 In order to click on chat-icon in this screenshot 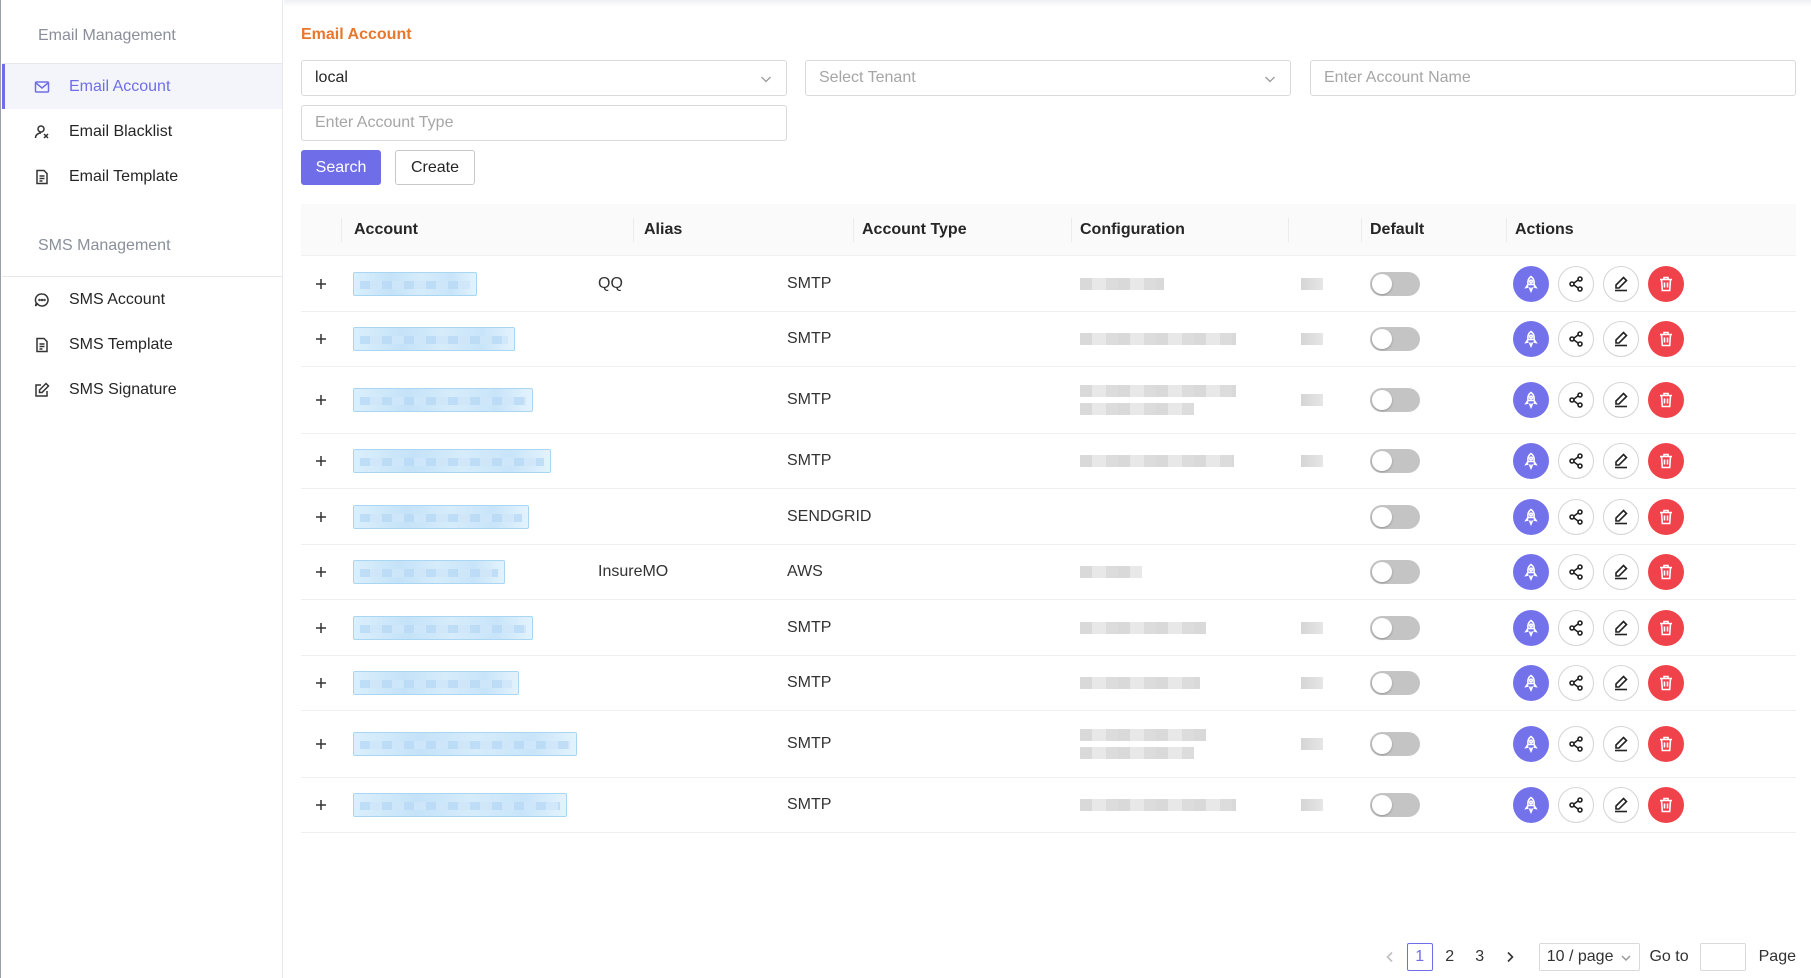, I will do `click(42, 300)`.